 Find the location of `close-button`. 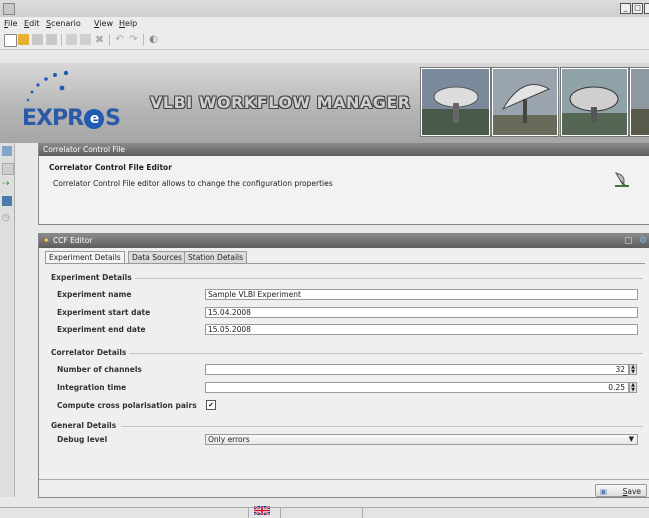

close-button is located at coordinates (646, 8).